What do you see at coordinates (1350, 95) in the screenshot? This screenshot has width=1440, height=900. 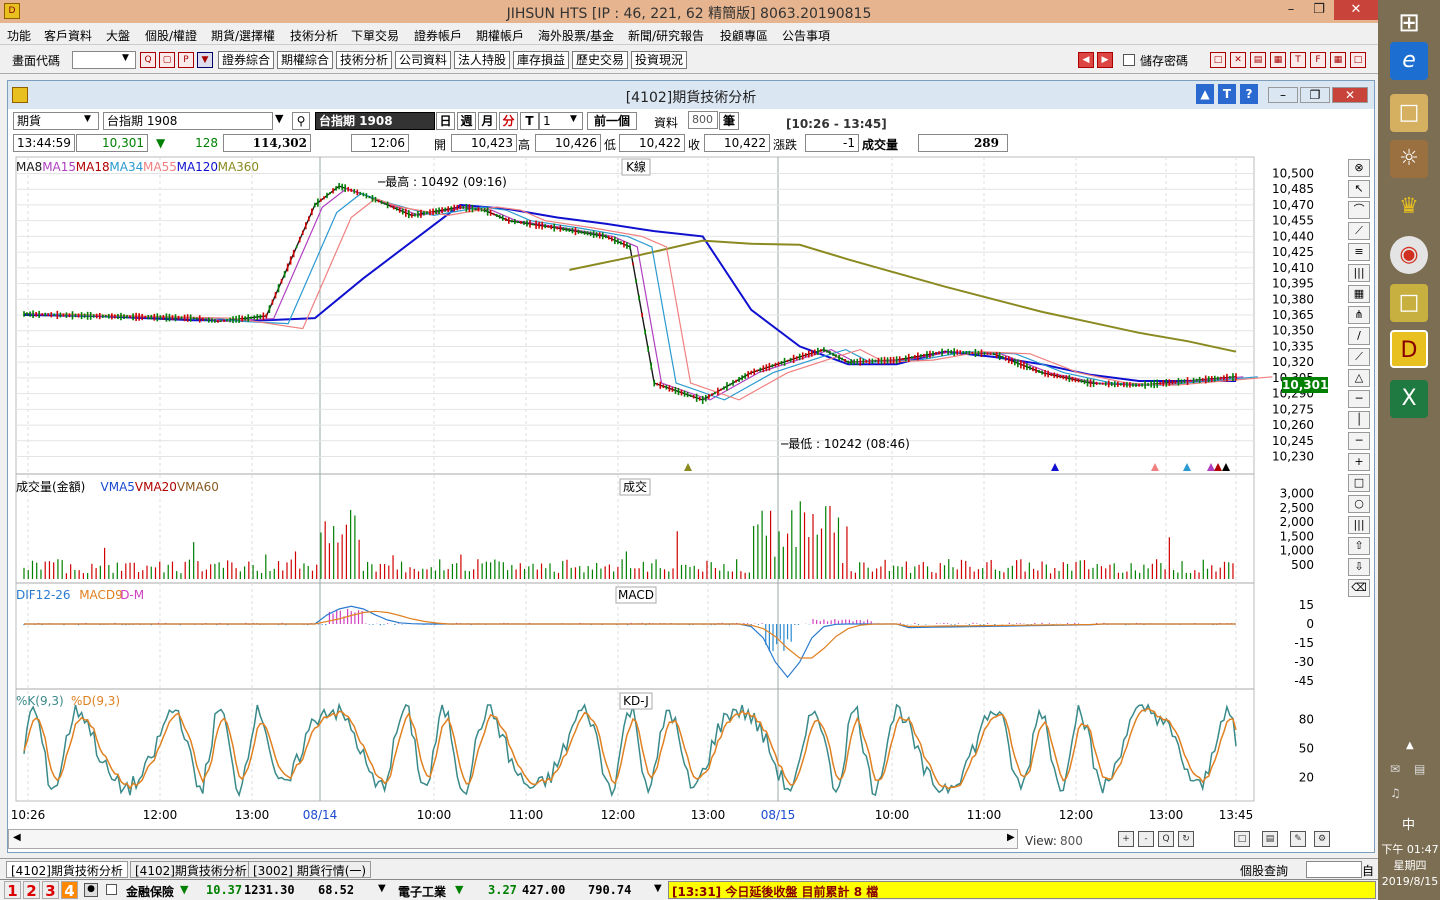 I see `win-close-icon: ✕` at bounding box center [1350, 95].